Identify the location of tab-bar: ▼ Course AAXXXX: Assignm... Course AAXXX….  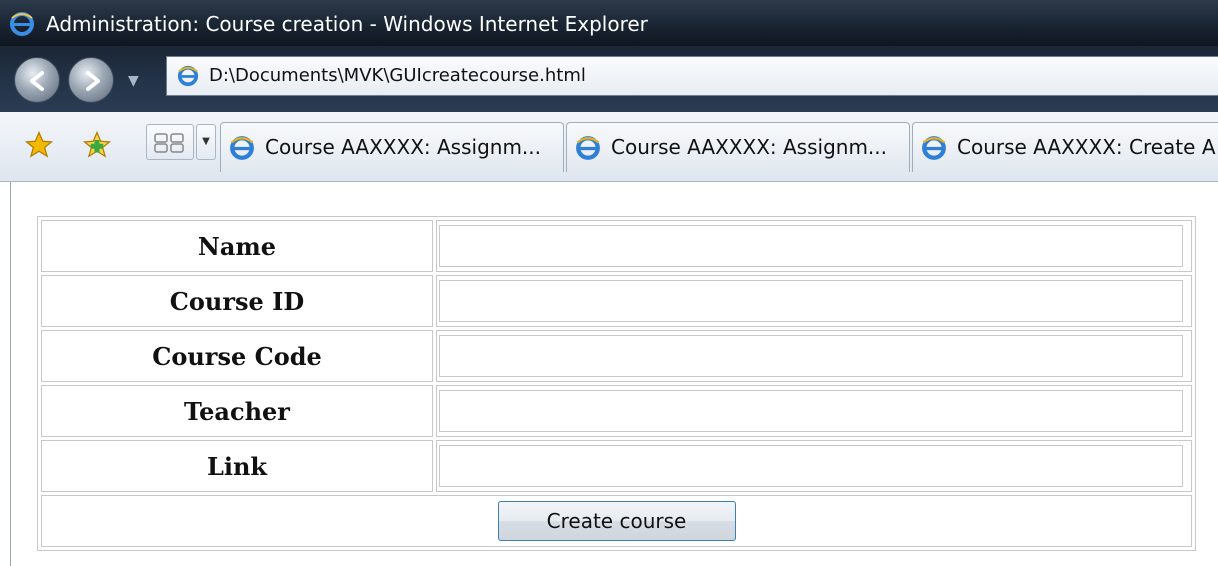
(609, 147).